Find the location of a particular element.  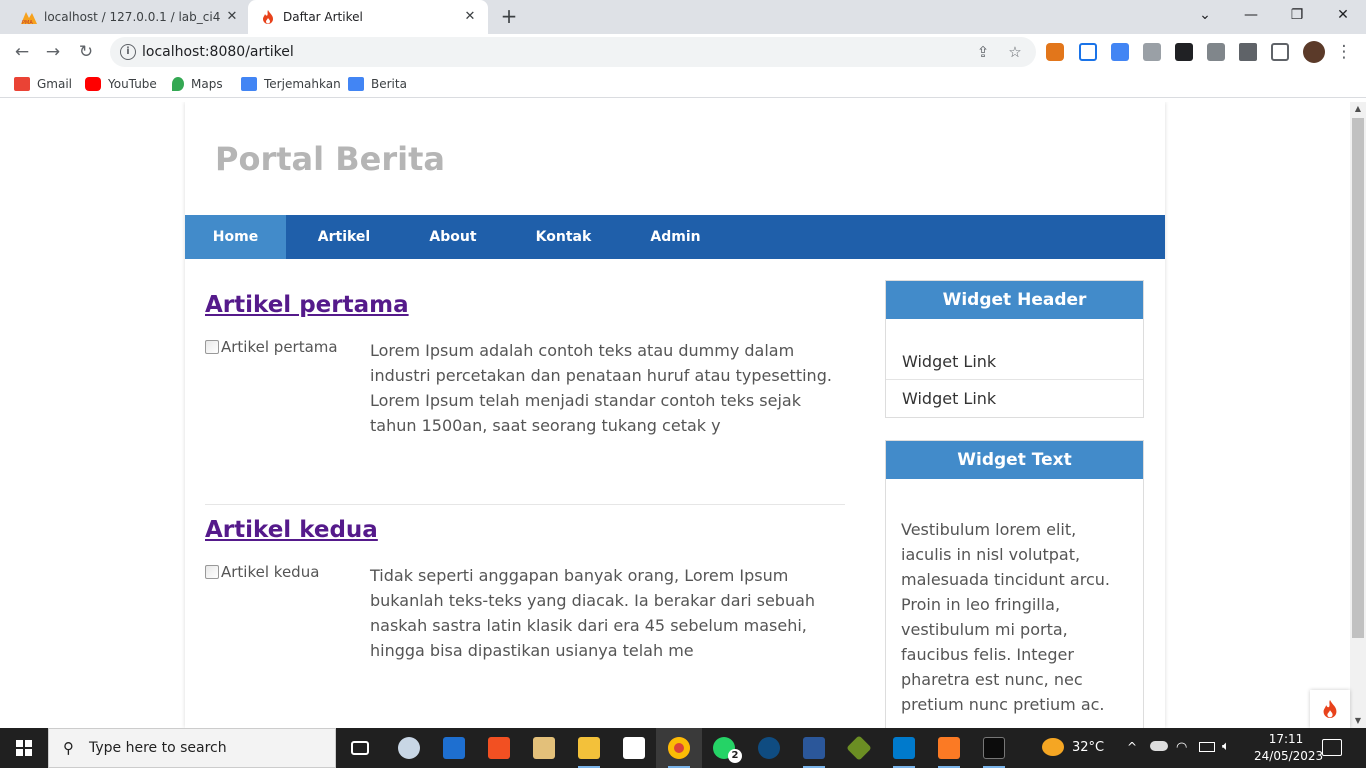

task-view-icon is located at coordinates (360, 748).